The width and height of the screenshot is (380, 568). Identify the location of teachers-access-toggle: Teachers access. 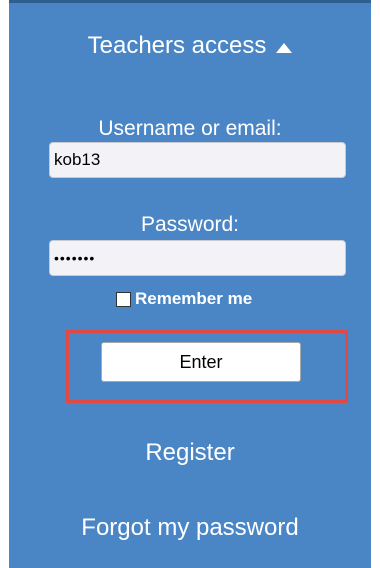
(190, 46).